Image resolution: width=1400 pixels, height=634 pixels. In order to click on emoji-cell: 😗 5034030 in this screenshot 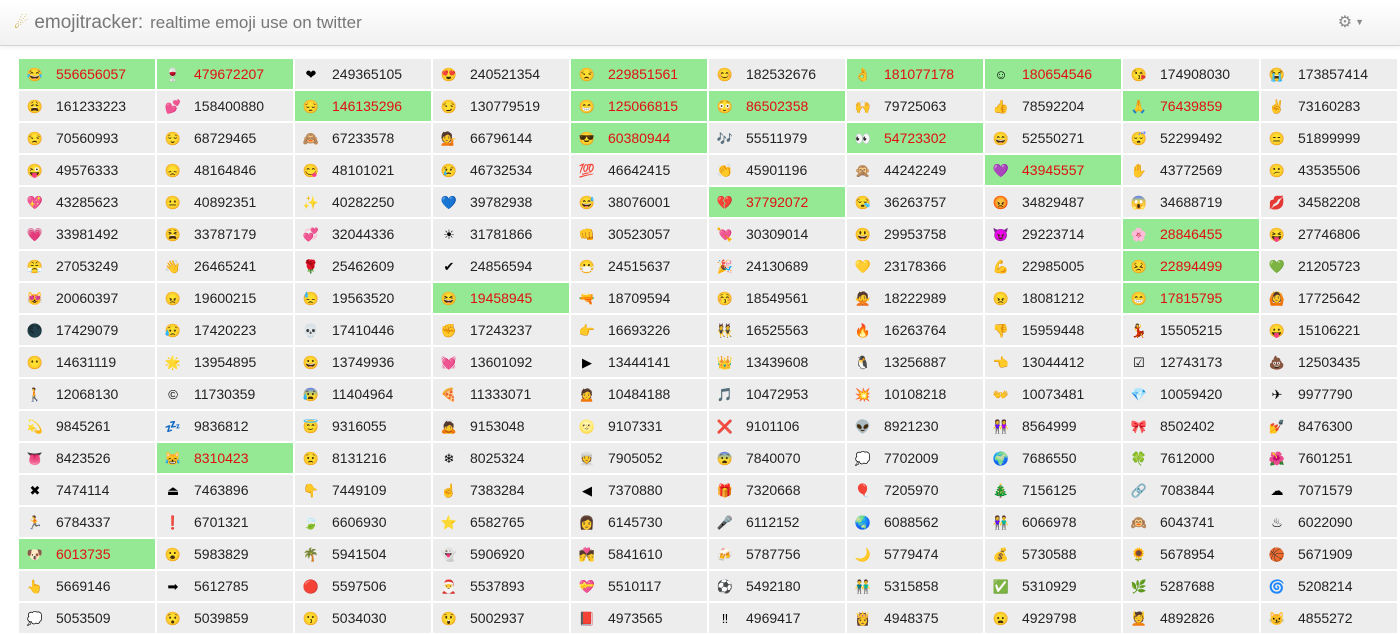, I will do `click(363, 618)`.